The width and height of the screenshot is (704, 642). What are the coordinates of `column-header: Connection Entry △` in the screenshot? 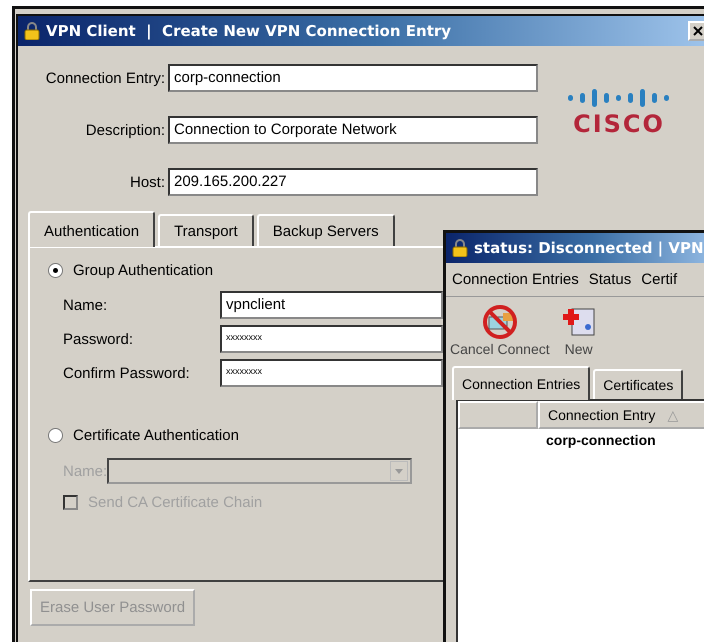 It's located at (621, 415).